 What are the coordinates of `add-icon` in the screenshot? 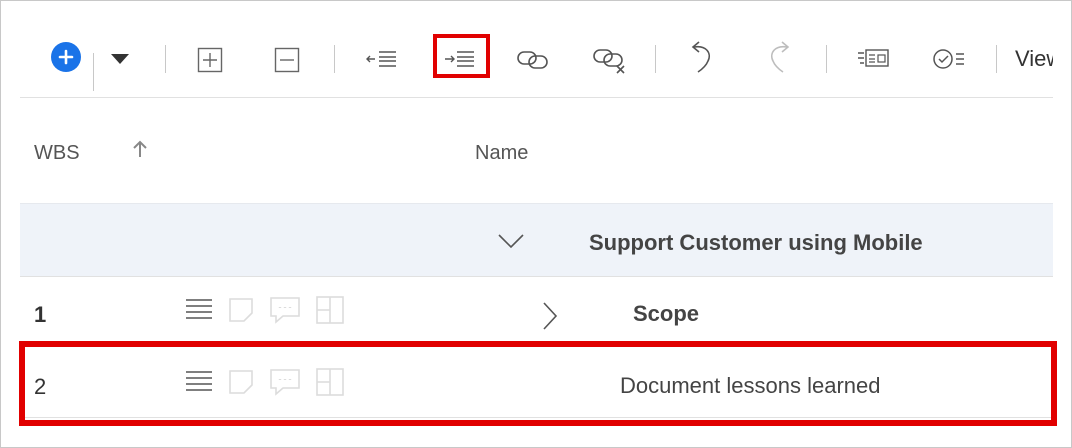 It's located at (66, 57).